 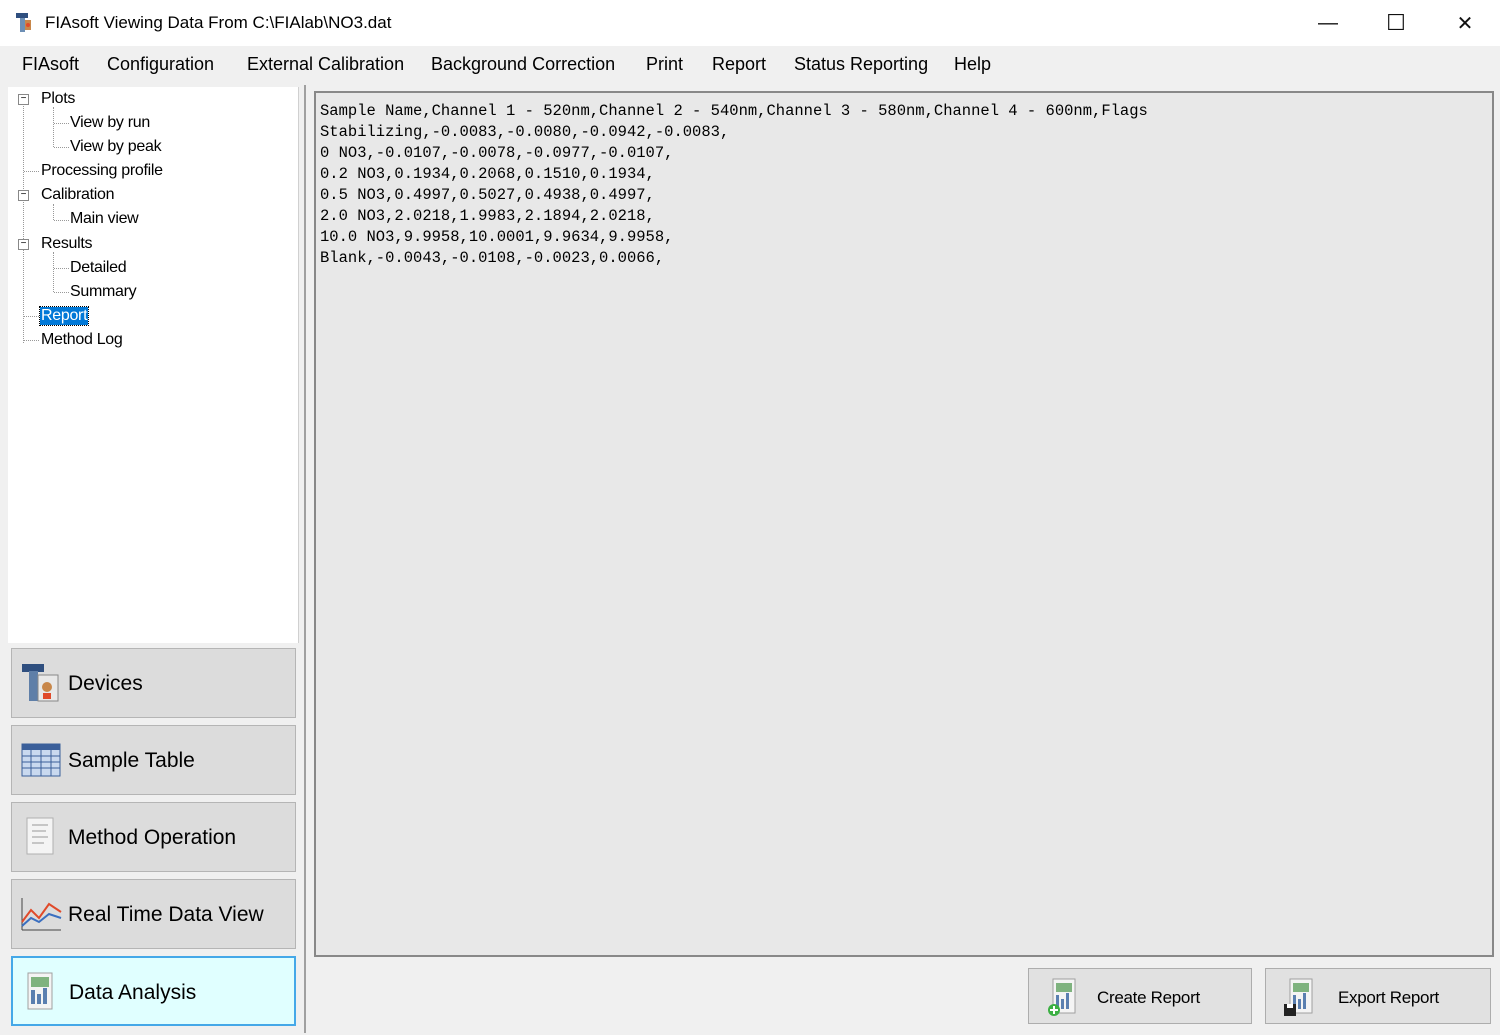 I want to click on nav-real-time-data-view-label: Real Time Data View, so click(x=166, y=914).